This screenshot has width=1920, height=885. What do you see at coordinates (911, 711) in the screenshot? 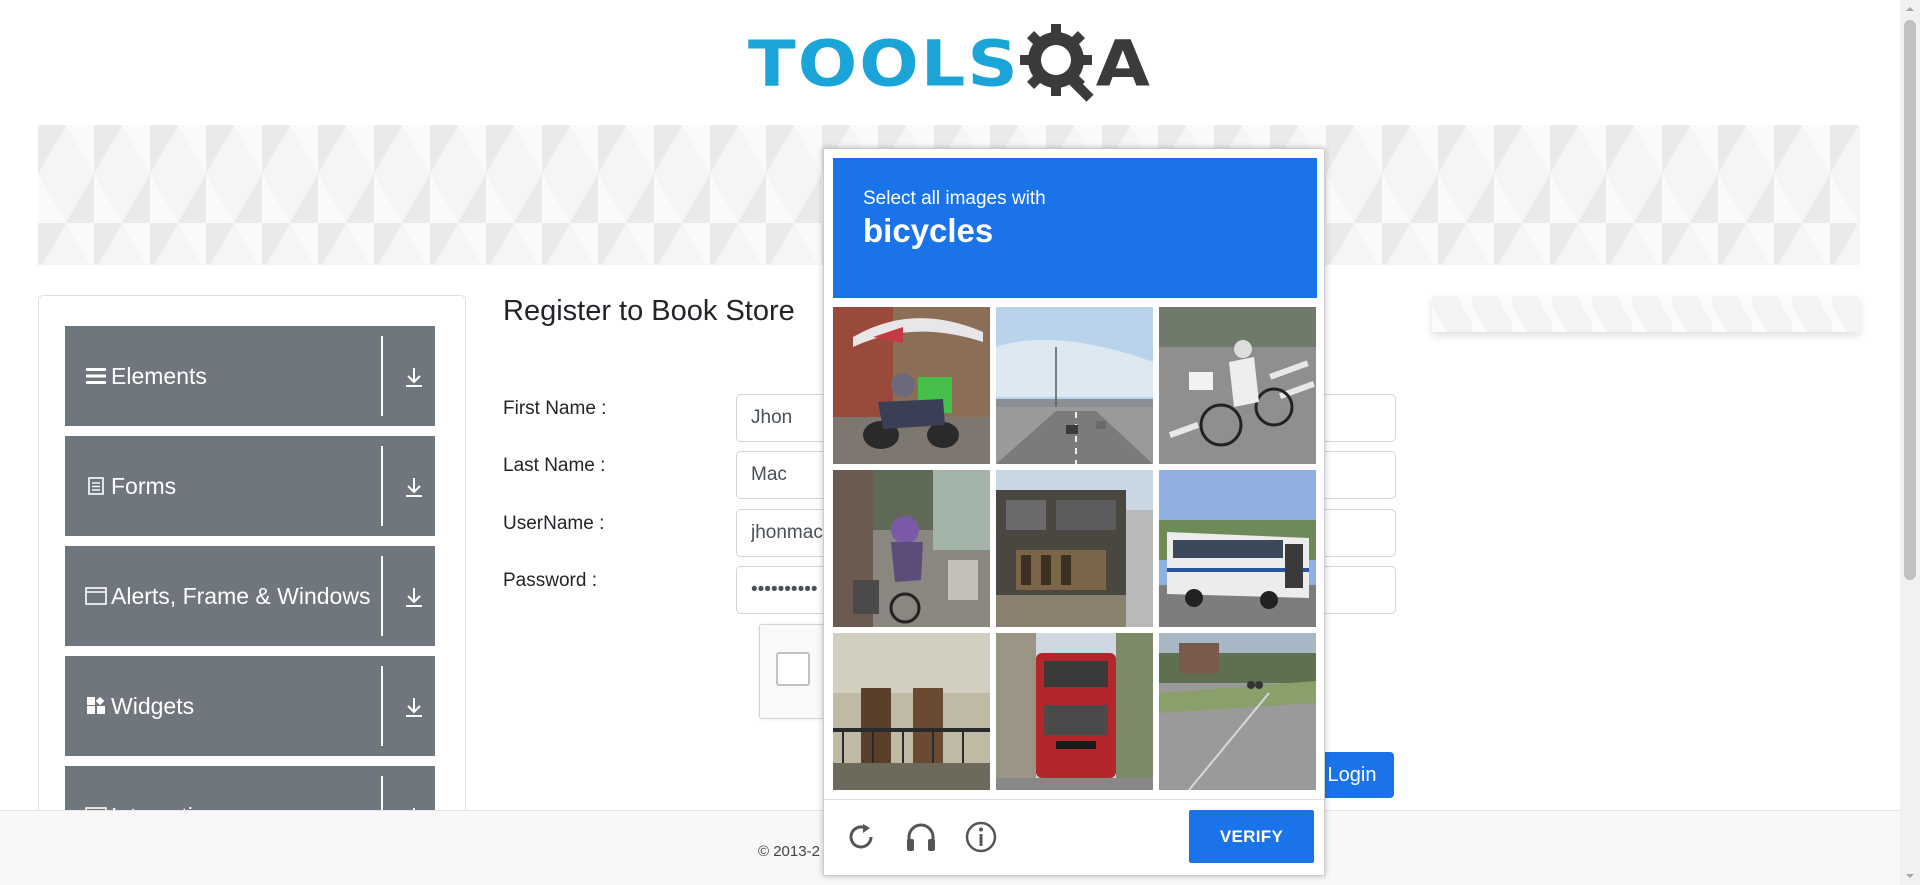
I see `captcha-tile-building` at bounding box center [911, 711].